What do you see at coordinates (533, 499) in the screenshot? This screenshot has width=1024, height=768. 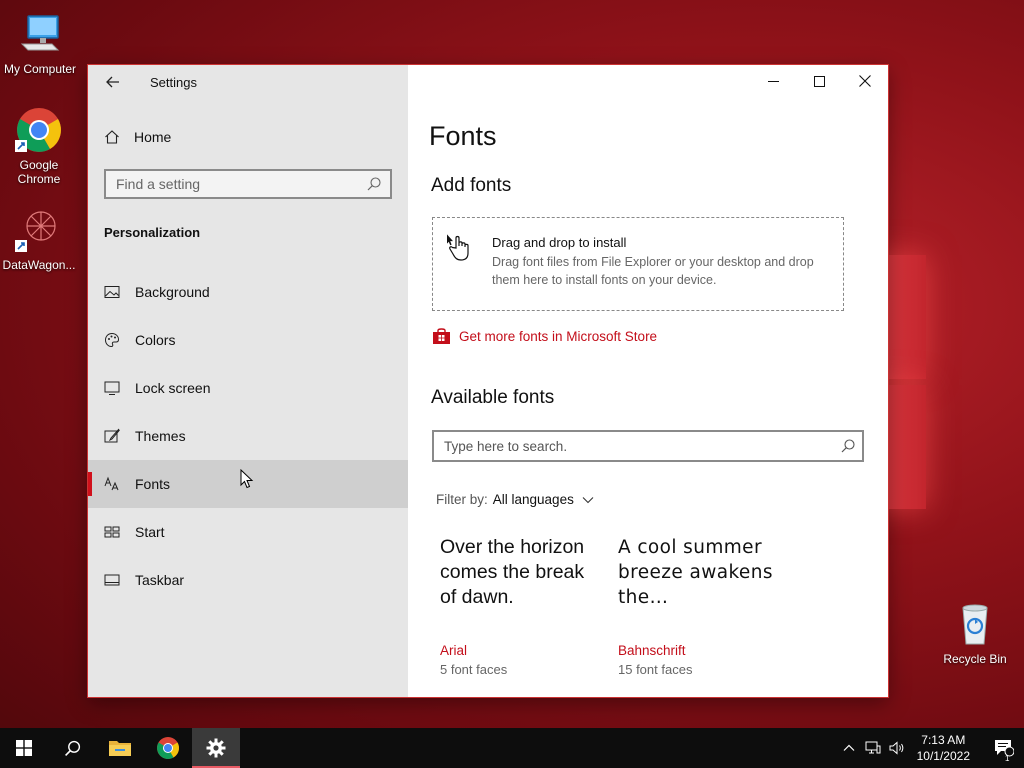 I see `filter-value: All languages` at bounding box center [533, 499].